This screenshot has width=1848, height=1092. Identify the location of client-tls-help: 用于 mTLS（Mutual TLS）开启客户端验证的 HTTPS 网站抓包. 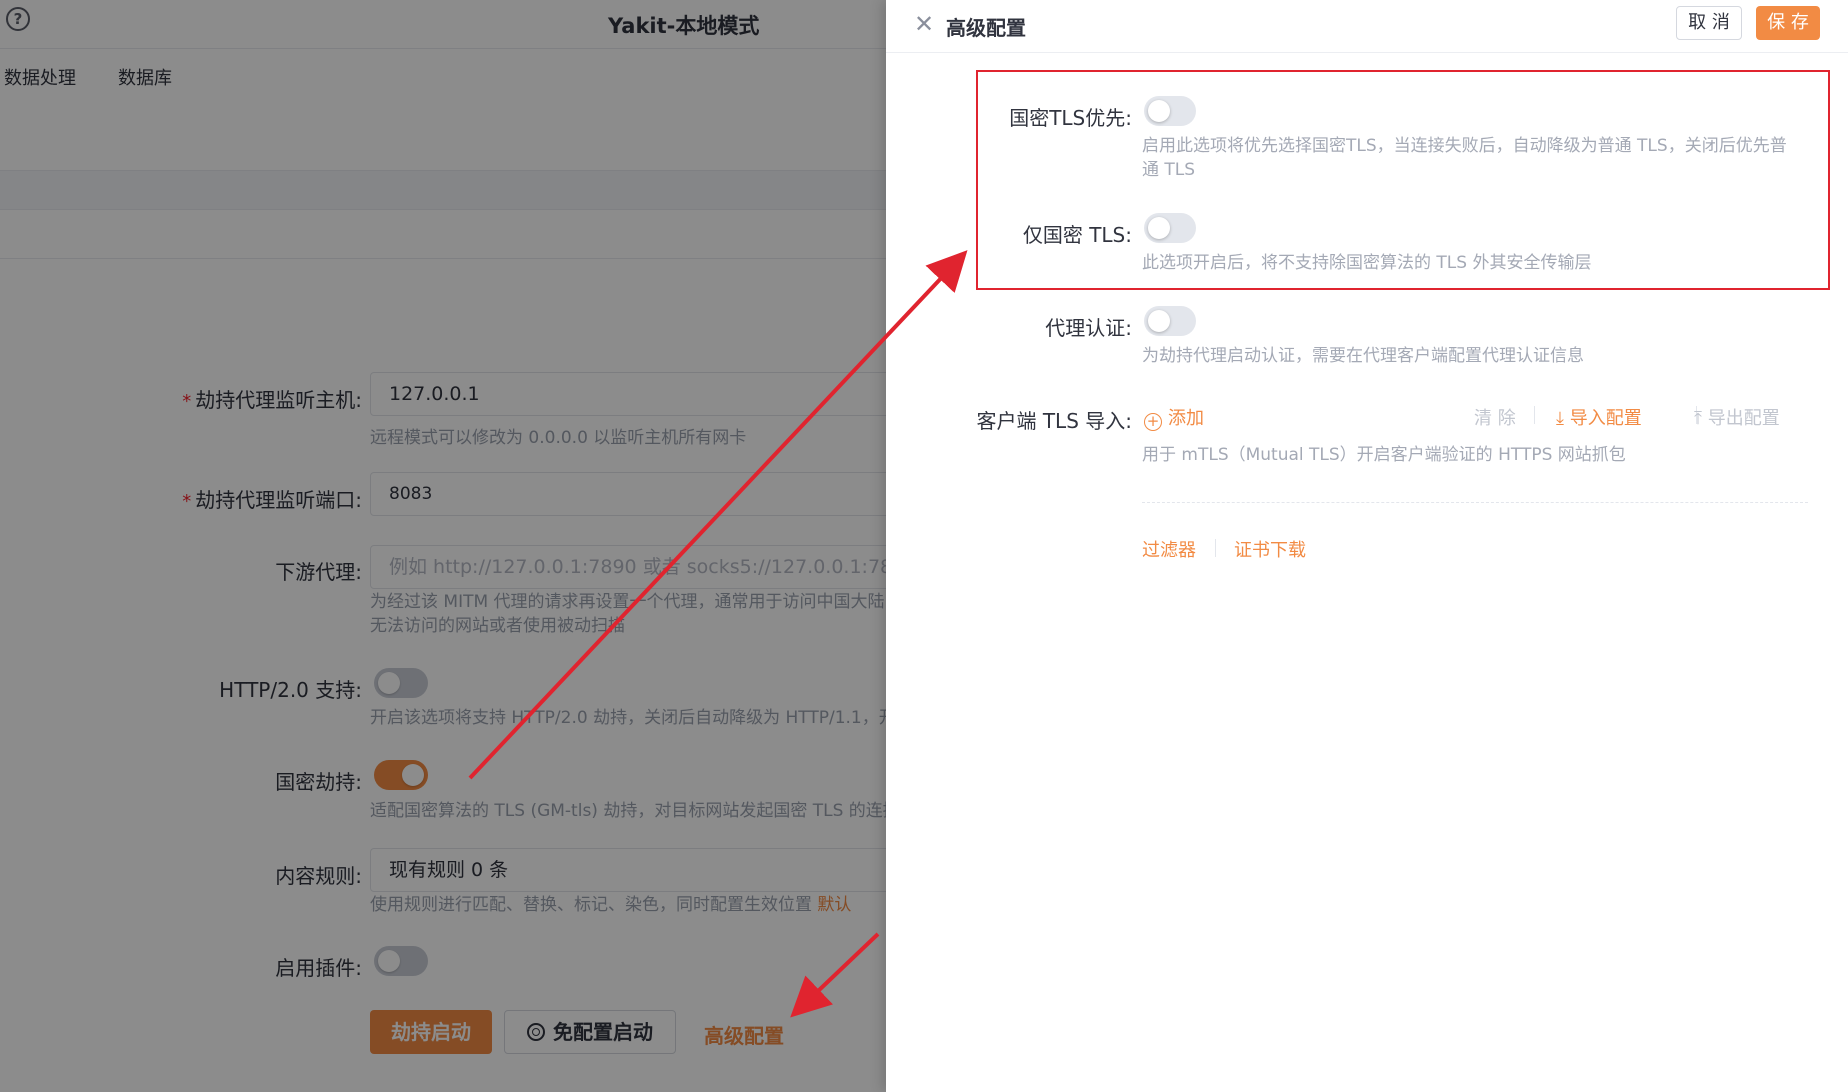
(1384, 455).